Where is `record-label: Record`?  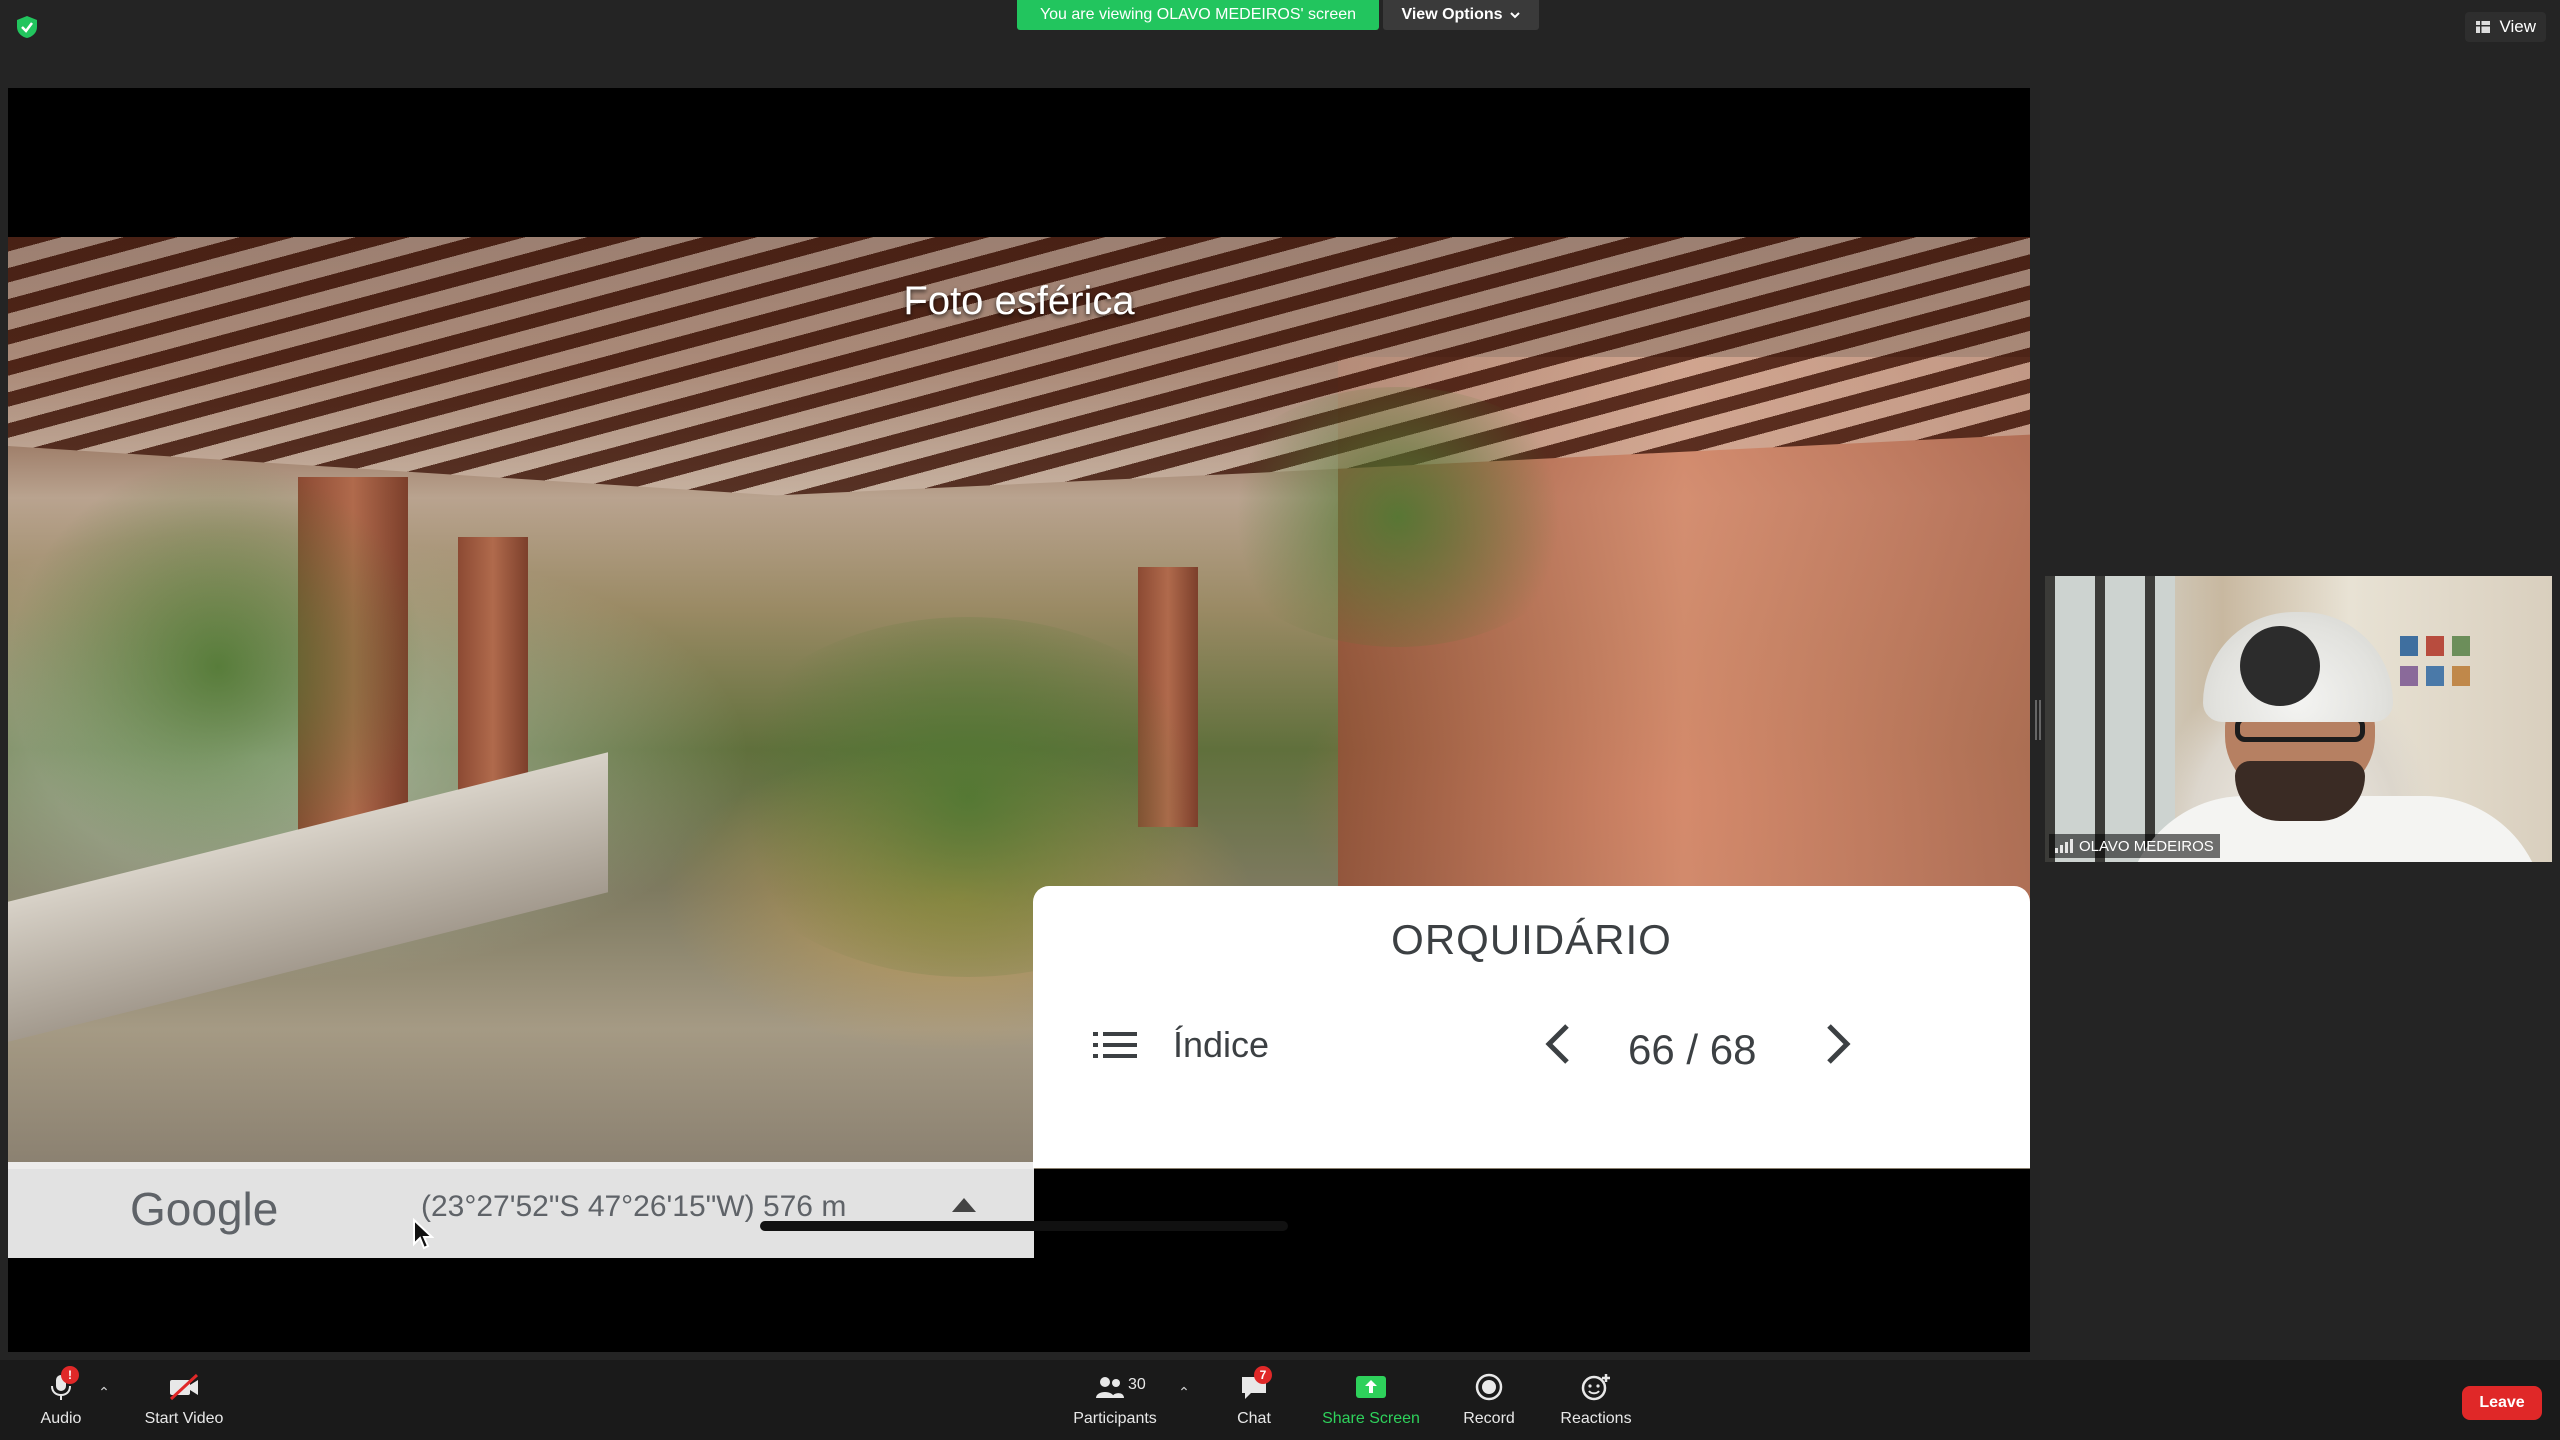 record-label: Record is located at coordinates (1489, 1418).